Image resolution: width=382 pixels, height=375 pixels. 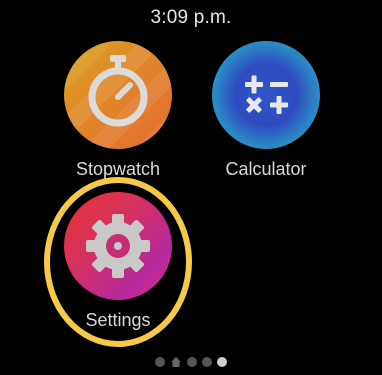 What do you see at coordinates (118, 169) in the screenshot?
I see `app-label-stopwatch: Stopwatch` at bounding box center [118, 169].